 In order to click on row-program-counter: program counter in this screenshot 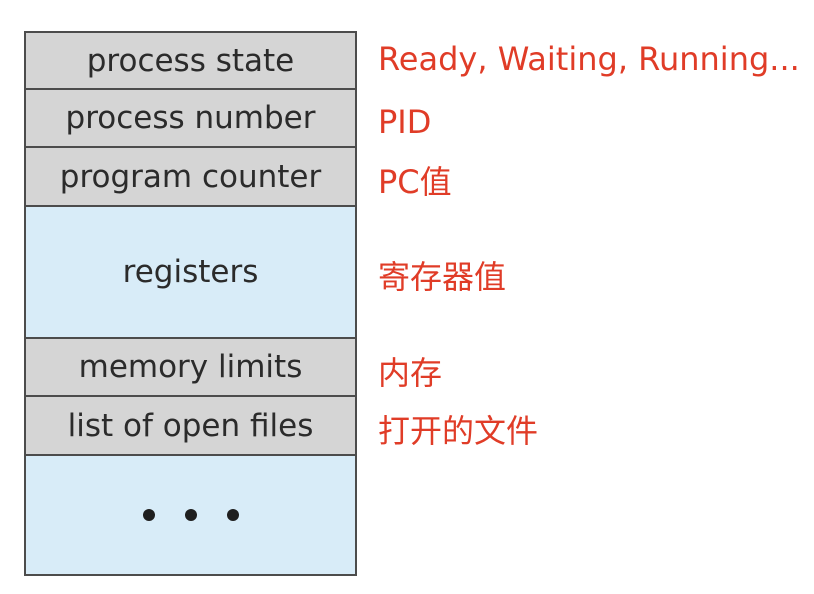, I will do `click(190, 177)`.